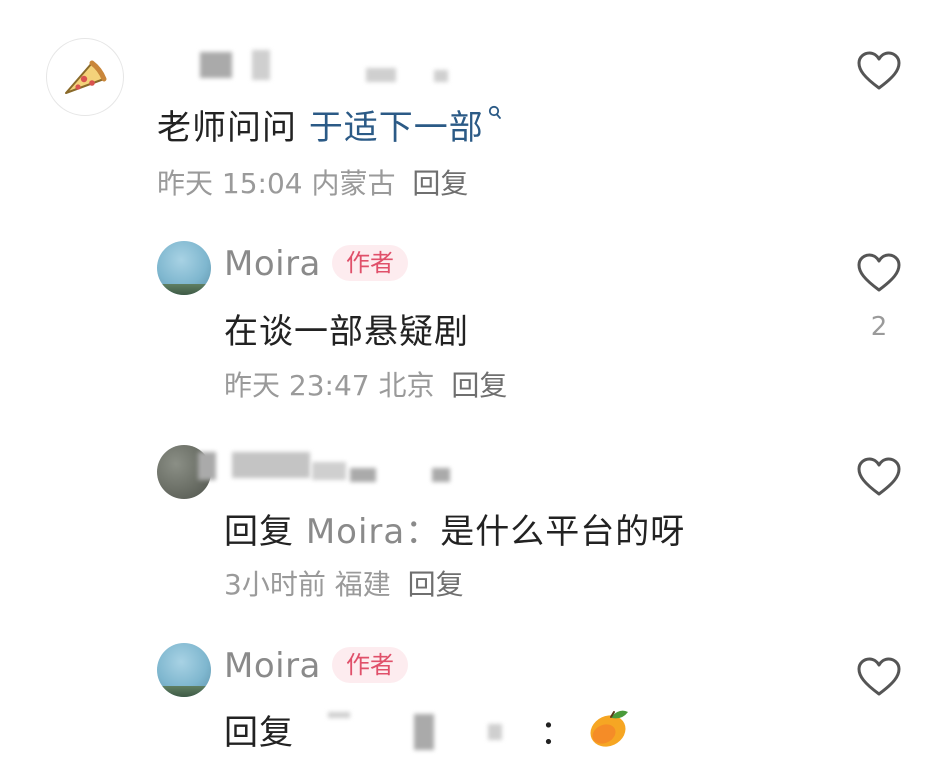 The image size is (940, 763). Describe the element at coordinates (494, 112) in the screenshot. I see `search-icon` at that location.